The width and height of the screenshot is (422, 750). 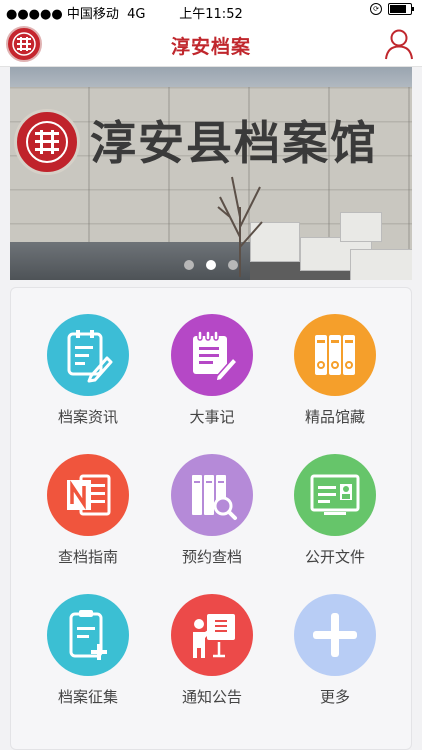 I want to click on menu-item-collect: 档案征集, so click(x=88, y=659).